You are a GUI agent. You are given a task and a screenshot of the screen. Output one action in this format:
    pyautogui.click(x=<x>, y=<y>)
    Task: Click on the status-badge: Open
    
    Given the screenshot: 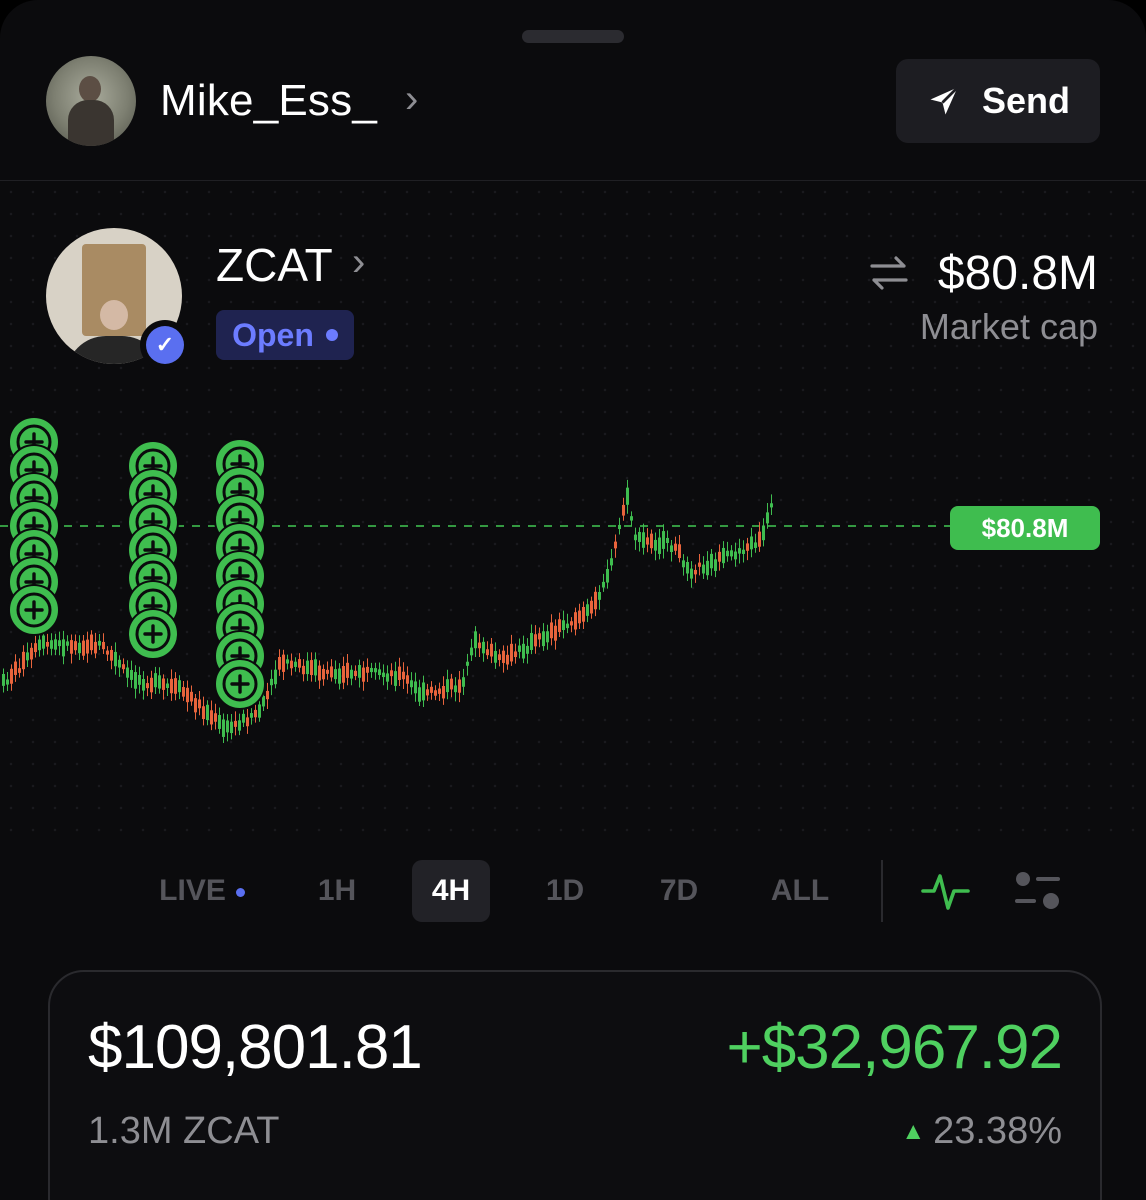 What is the action you would take?
    pyautogui.click(x=285, y=335)
    